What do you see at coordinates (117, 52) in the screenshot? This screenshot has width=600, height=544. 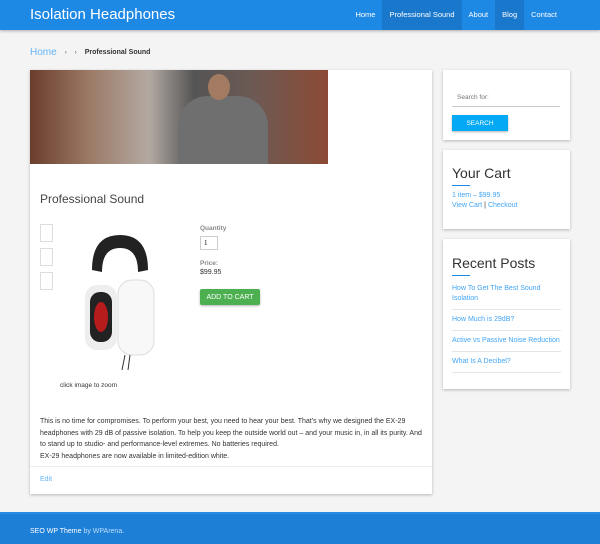 I see `breadcrumb-current: Professional Sound` at bounding box center [117, 52].